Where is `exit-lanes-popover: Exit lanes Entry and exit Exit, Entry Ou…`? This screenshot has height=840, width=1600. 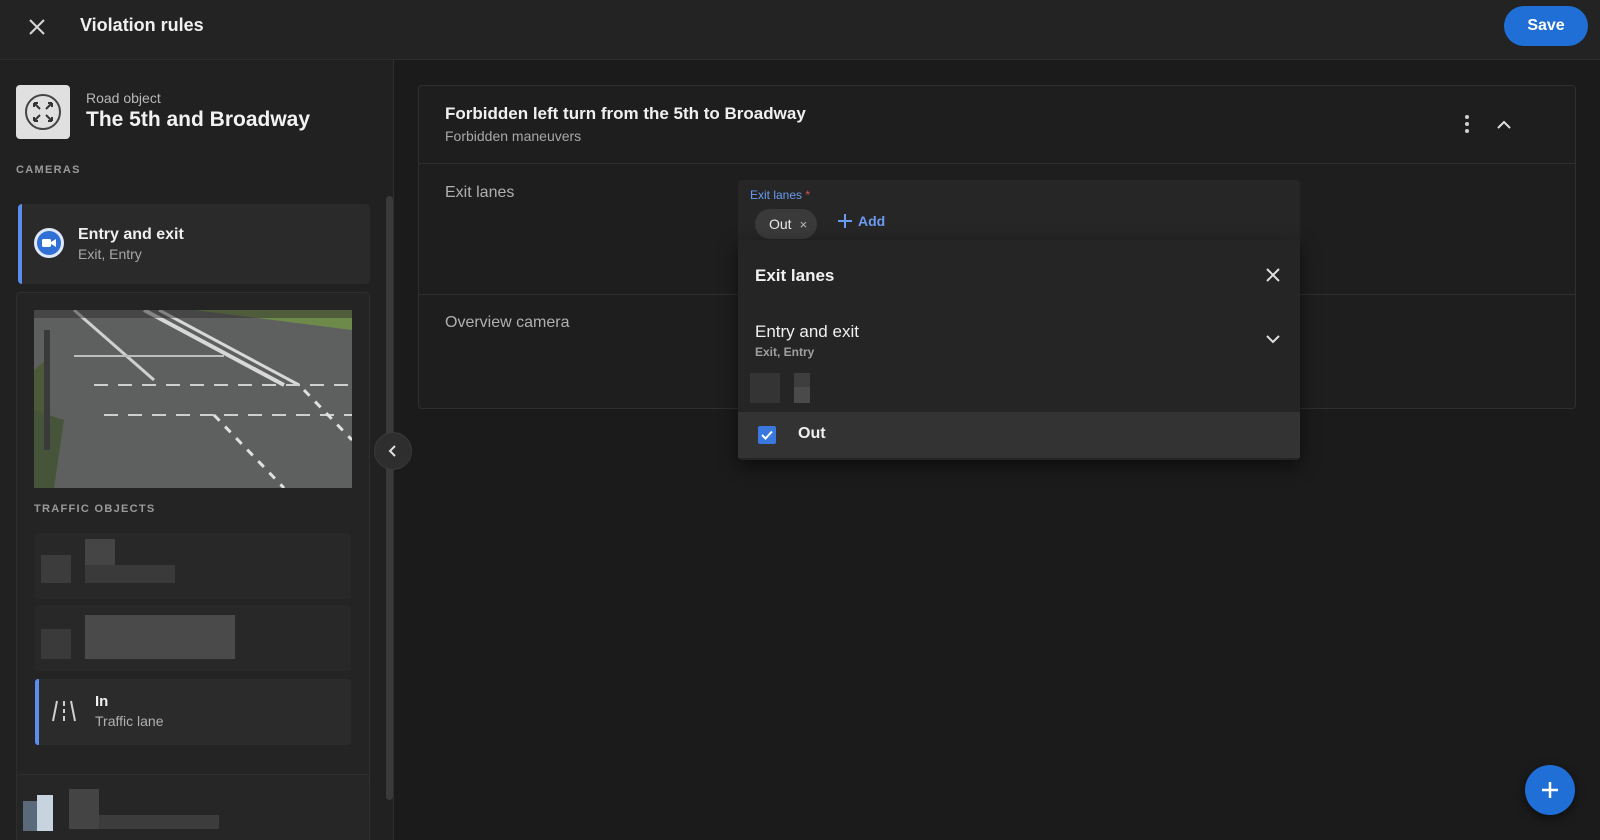
exit-lanes-popover: Exit lanes Entry and exit Exit, Entry Ou… is located at coordinates (1019, 350).